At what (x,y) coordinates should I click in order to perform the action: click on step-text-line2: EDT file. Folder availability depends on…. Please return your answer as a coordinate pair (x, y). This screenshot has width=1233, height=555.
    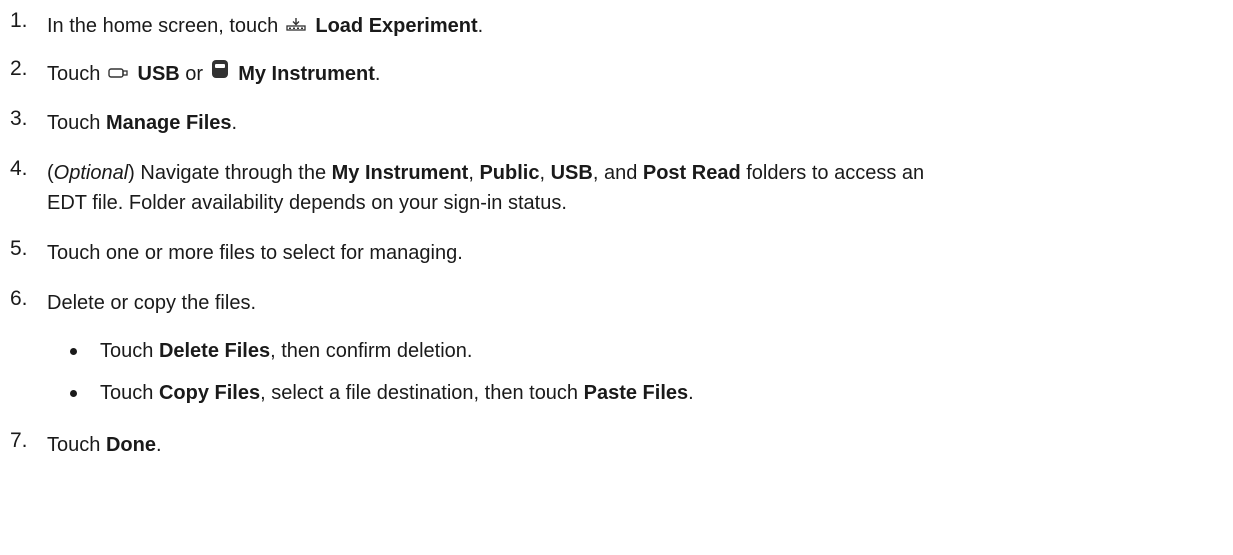
    Looking at the image, I should click on (307, 203).